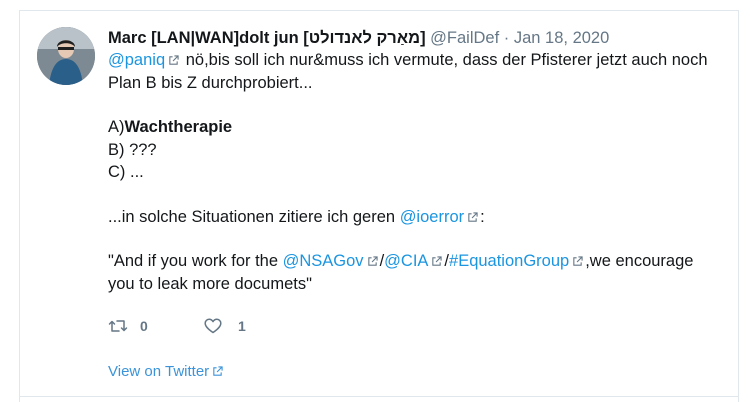 Image resolution: width=750 pixels, height=402 pixels. I want to click on mention-ioerror: @ioerror, so click(432, 217).